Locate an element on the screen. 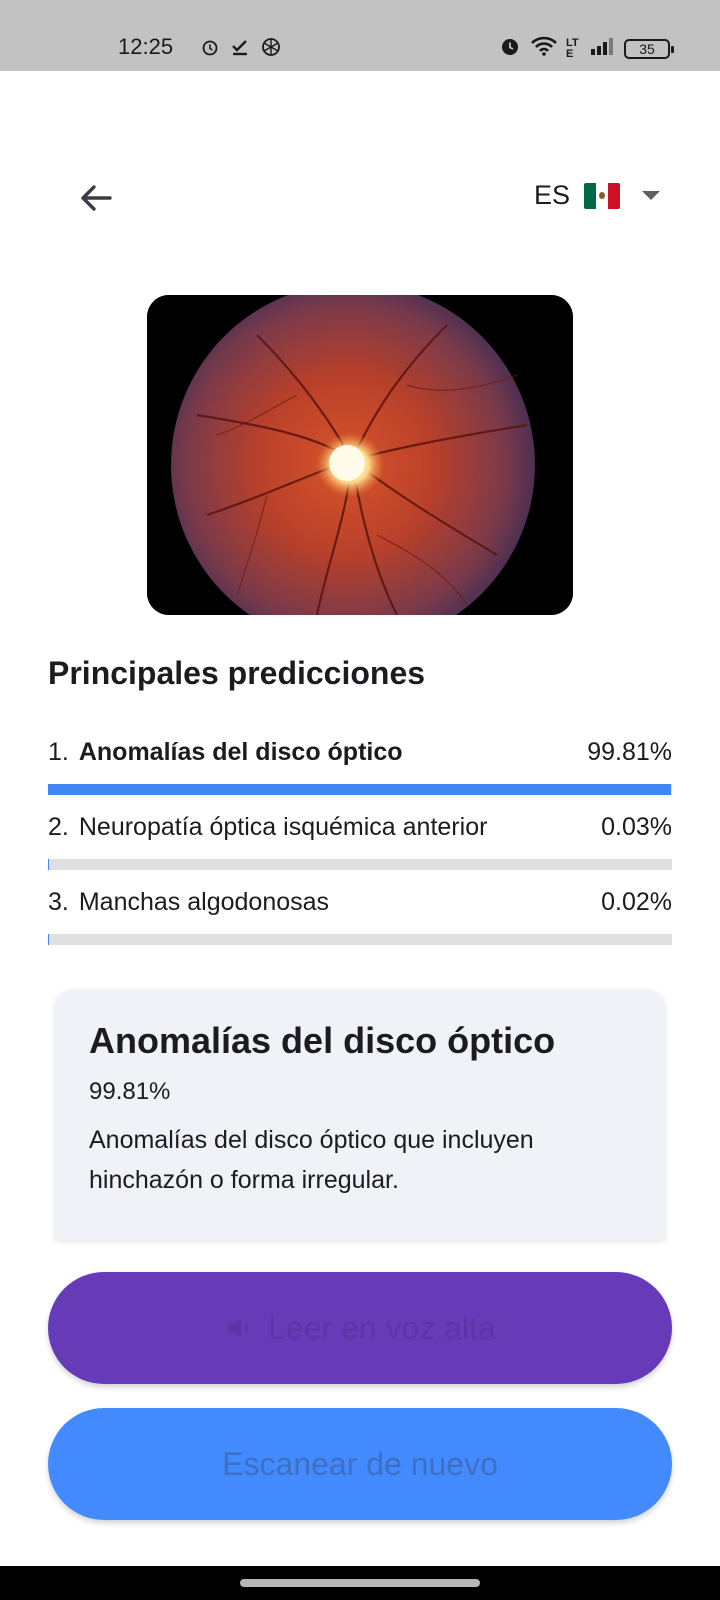  scan-again-button: Escanear de nuevo is located at coordinates (360, 1464).